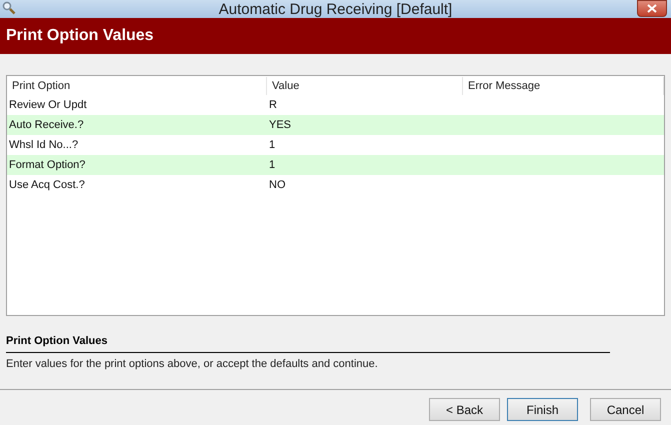 Image resolution: width=671 pixels, height=425 pixels. I want to click on magnifier-icon, so click(9, 8).